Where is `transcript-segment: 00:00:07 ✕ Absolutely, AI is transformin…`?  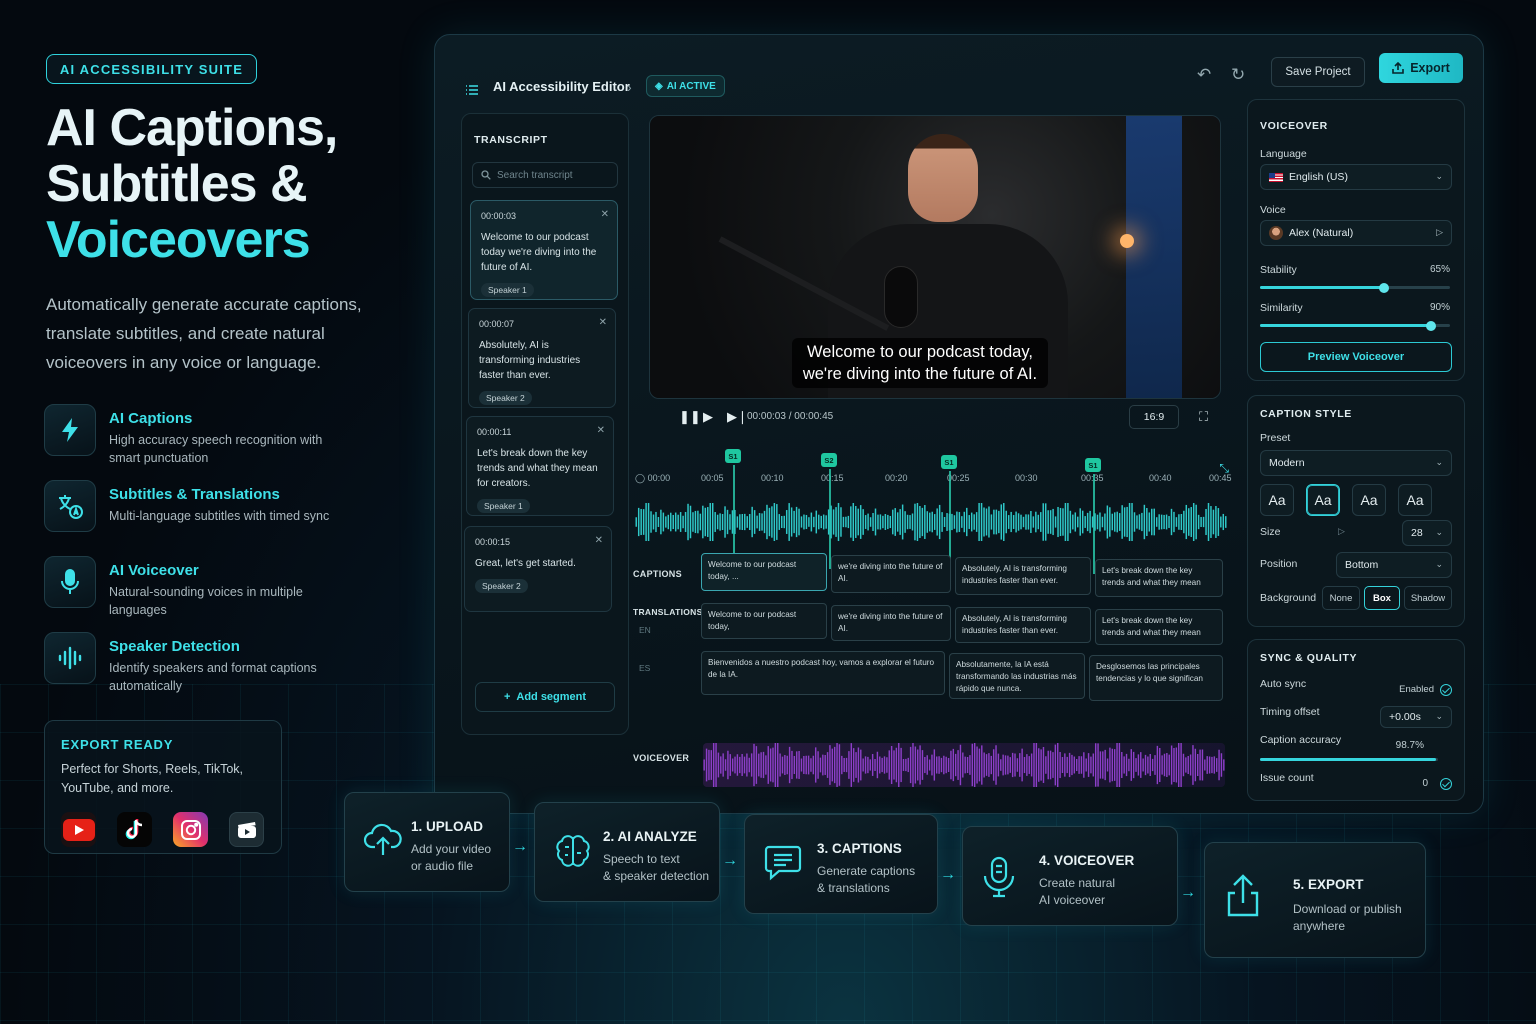
transcript-segment: 00:00:07 ✕ Absolutely, AI is transformin… is located at coordinates (542, 358).